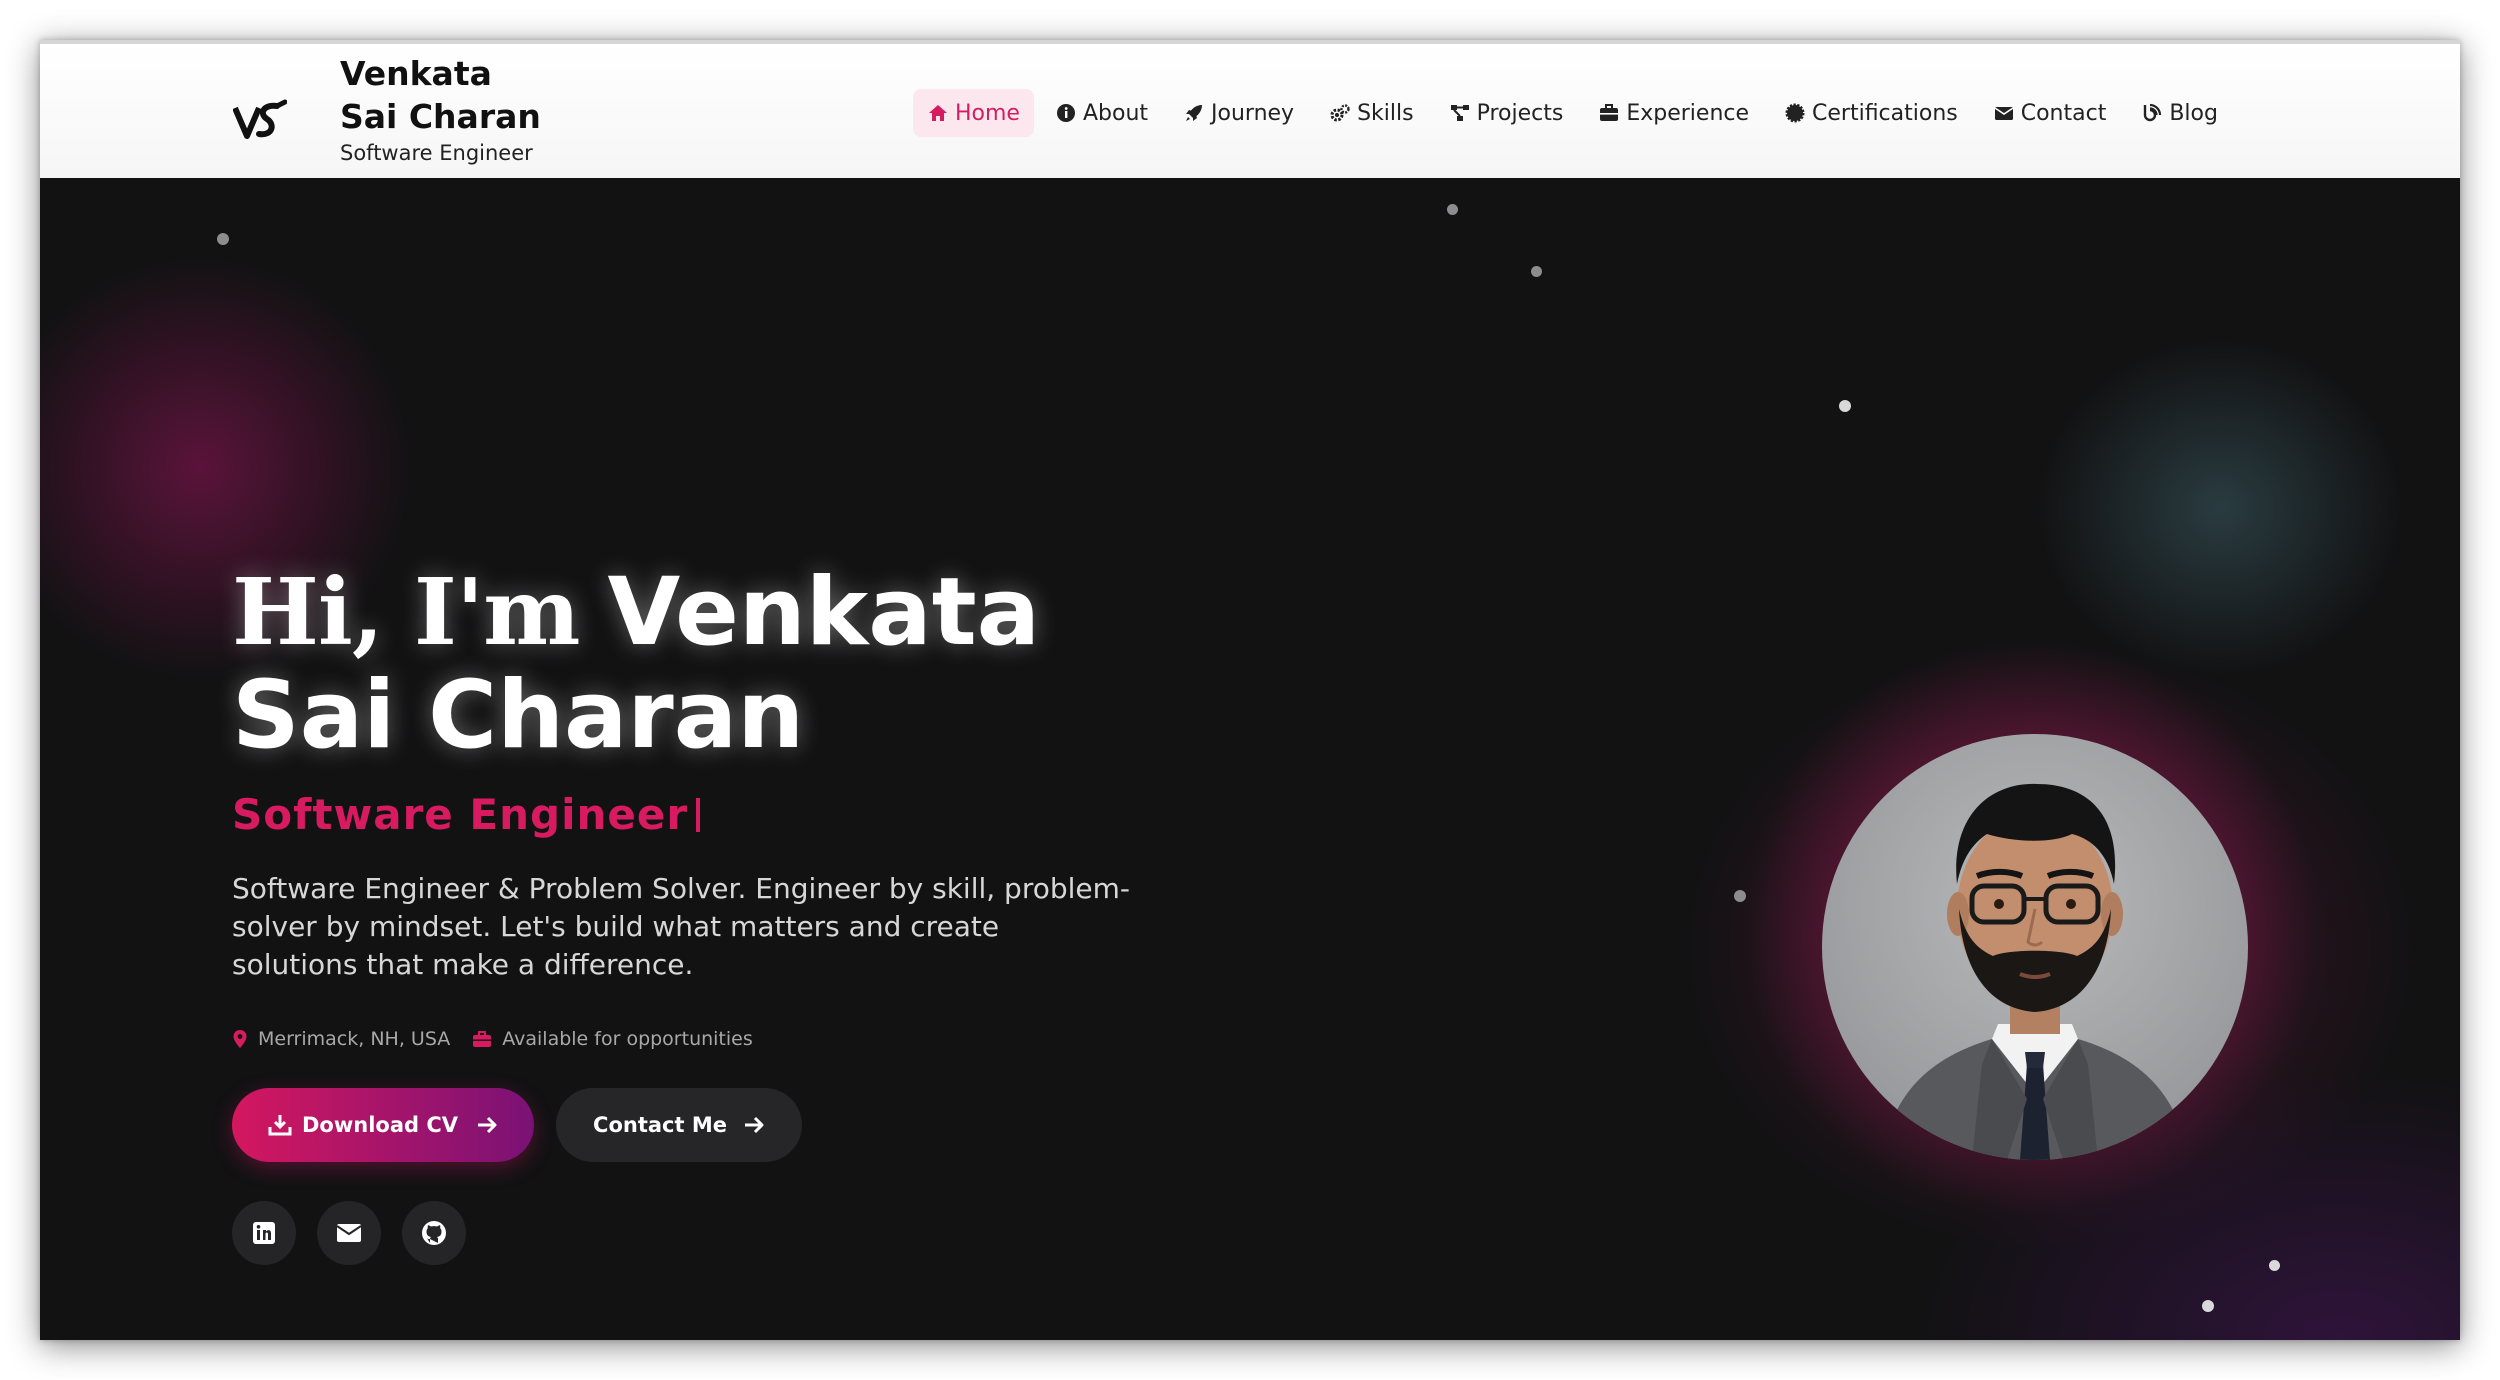 The width and height of the screenshot is (2500, 1380). What do you see at coordinates (938, 113) in the screenshot?
I see `home-icon` at bounding box center [938, 113].